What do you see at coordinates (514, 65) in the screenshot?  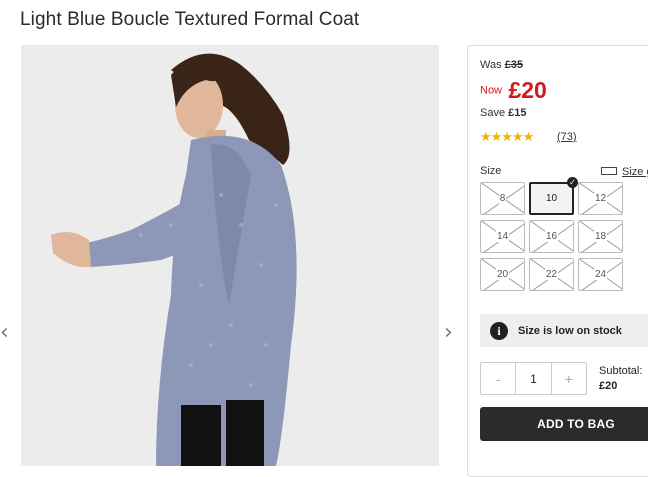 I see `was-amount: £35` at bounding box center [514, 65].